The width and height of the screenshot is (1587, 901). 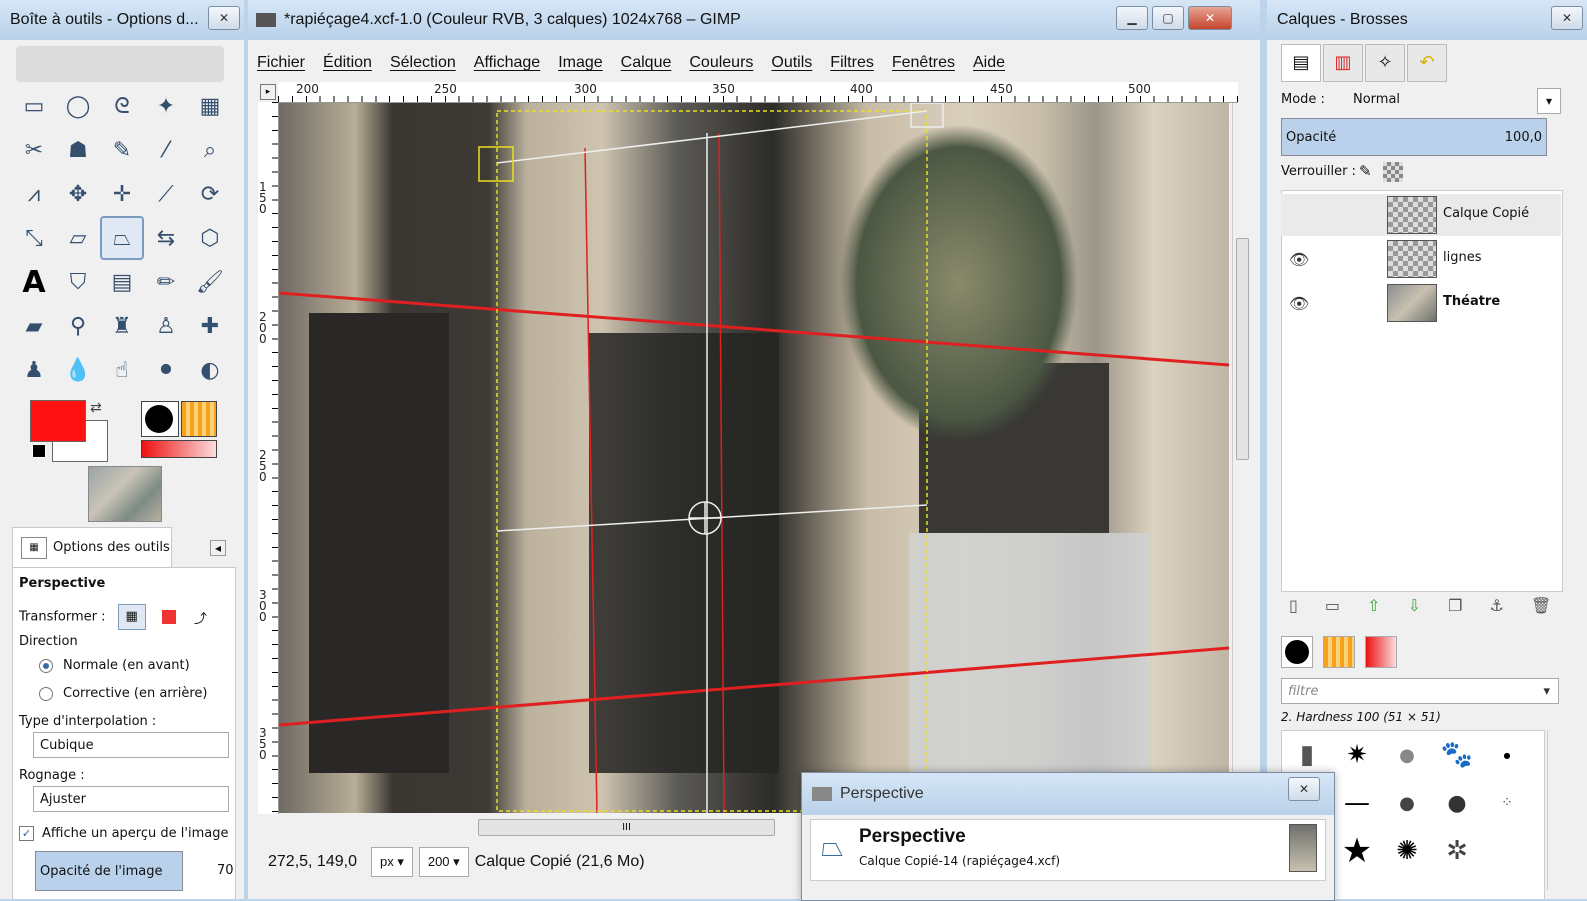 I want to click on color-select-icon: ▦, so click(x=210, y=106).